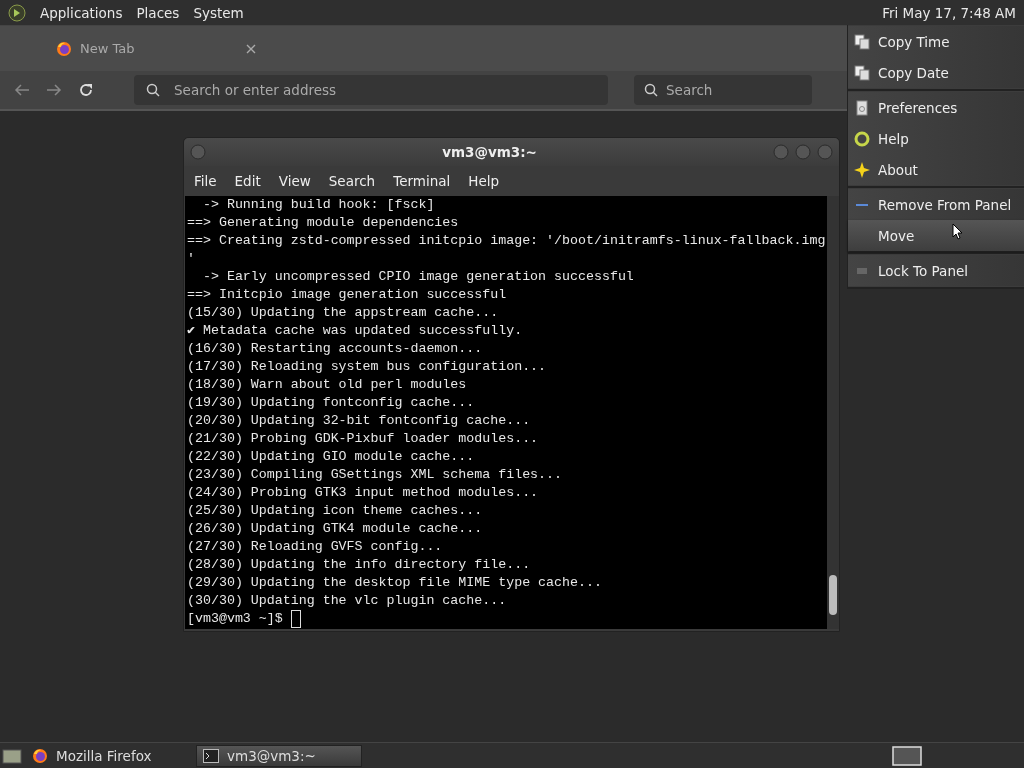 The height and width of the screenshot is (768, 1024). I want to click on reload-icon, so click(86, 90).